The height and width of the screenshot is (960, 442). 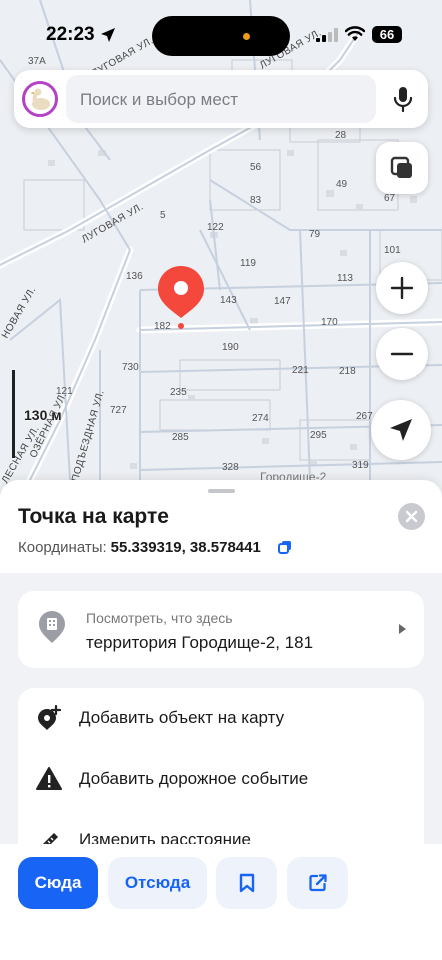 What do you see at coordinates (329, 322) in the screenshot?
I see `house-number: 170` at bounding box center [329, 322].